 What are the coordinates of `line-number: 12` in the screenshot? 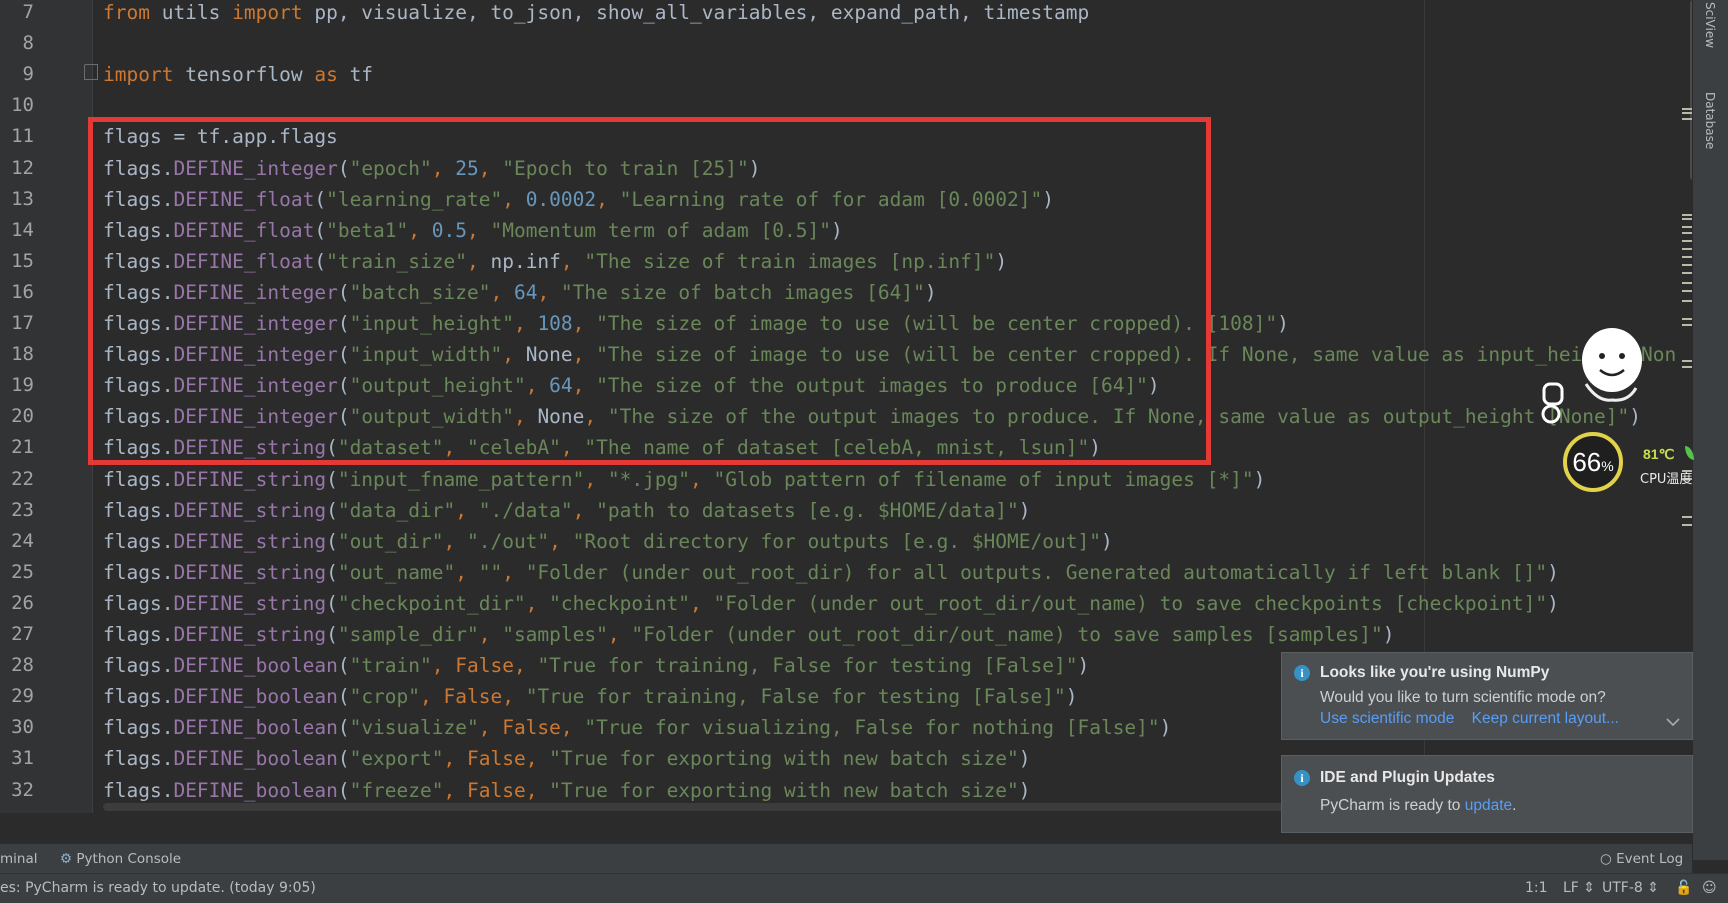 It's located at (22, 167).